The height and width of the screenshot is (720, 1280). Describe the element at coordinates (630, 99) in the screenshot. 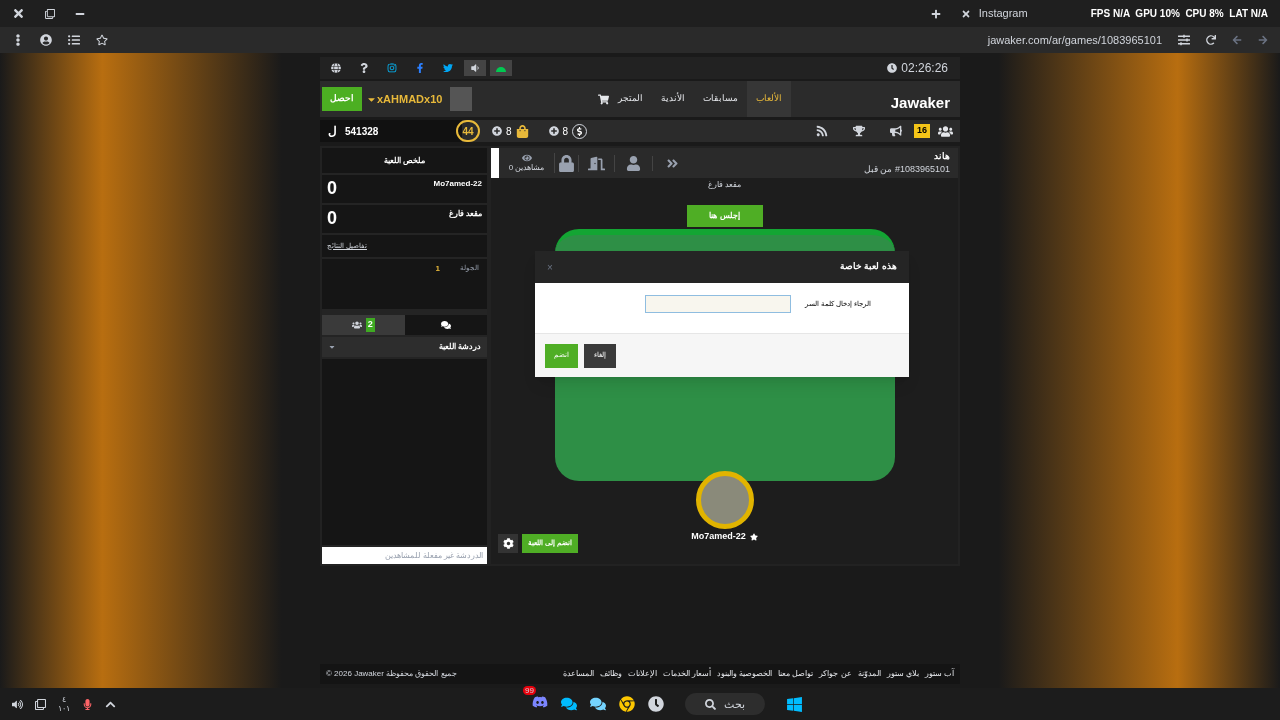

I see `nav-tab: المتجر` at that location.